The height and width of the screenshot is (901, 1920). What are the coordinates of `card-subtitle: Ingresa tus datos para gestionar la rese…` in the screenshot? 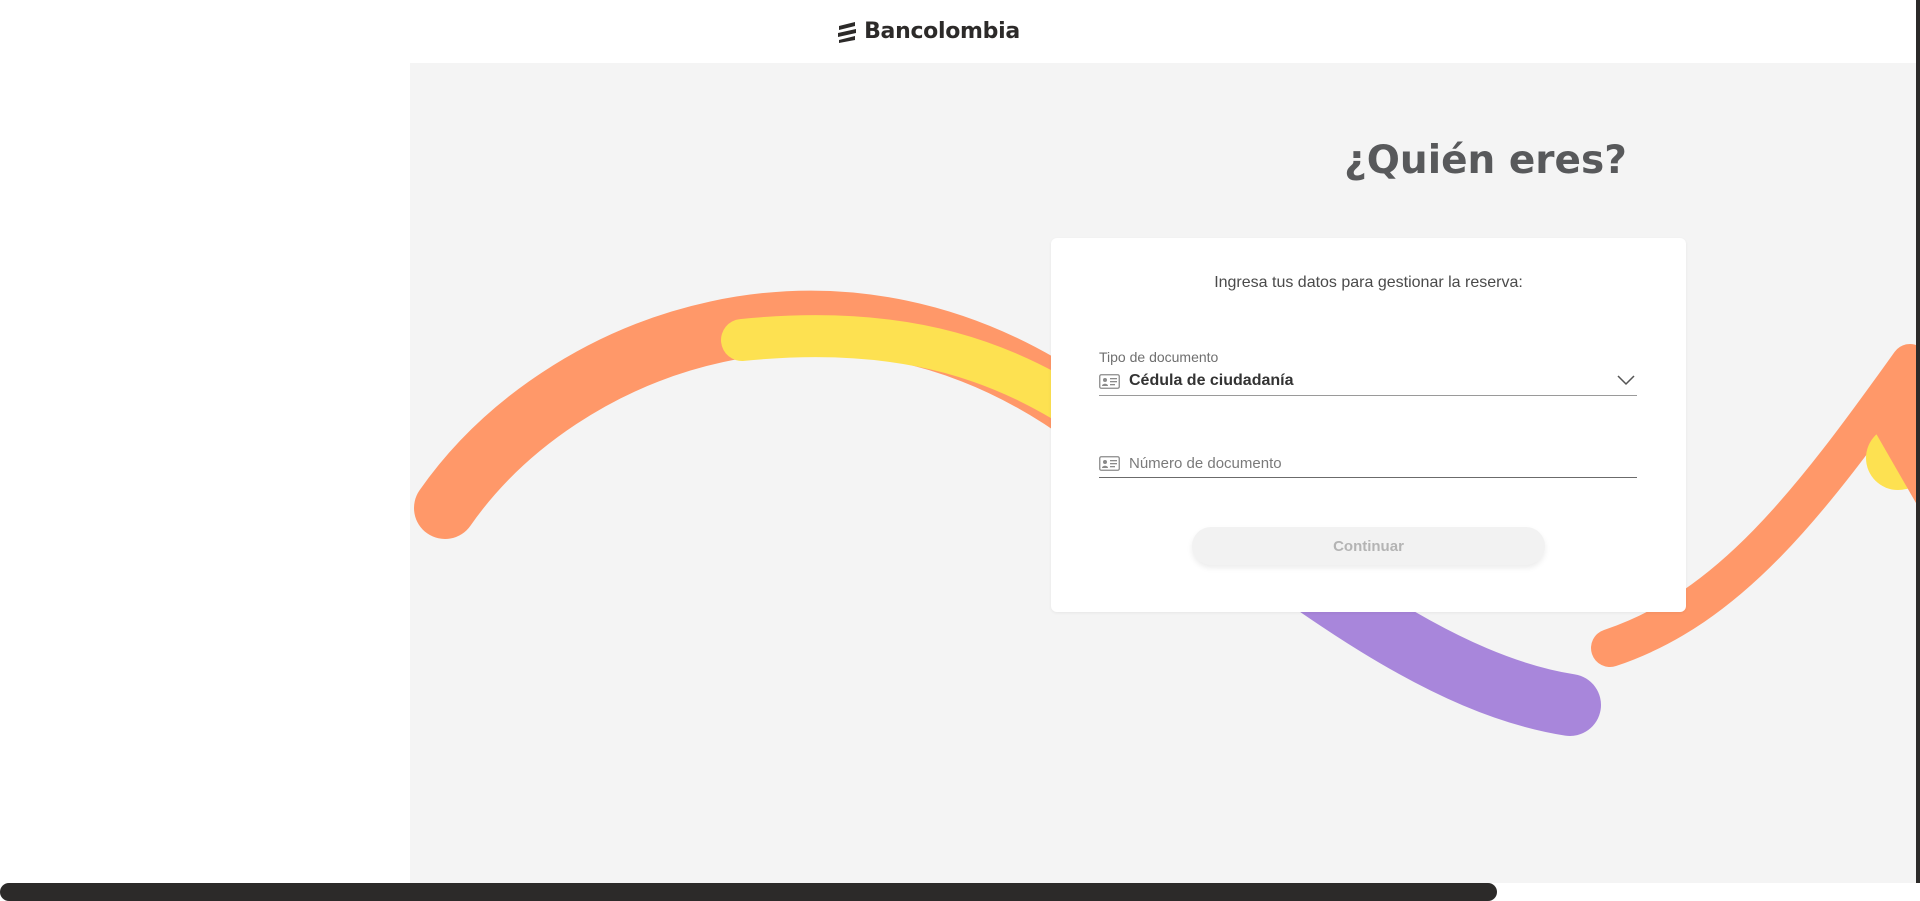 It's located at (1368, 282).